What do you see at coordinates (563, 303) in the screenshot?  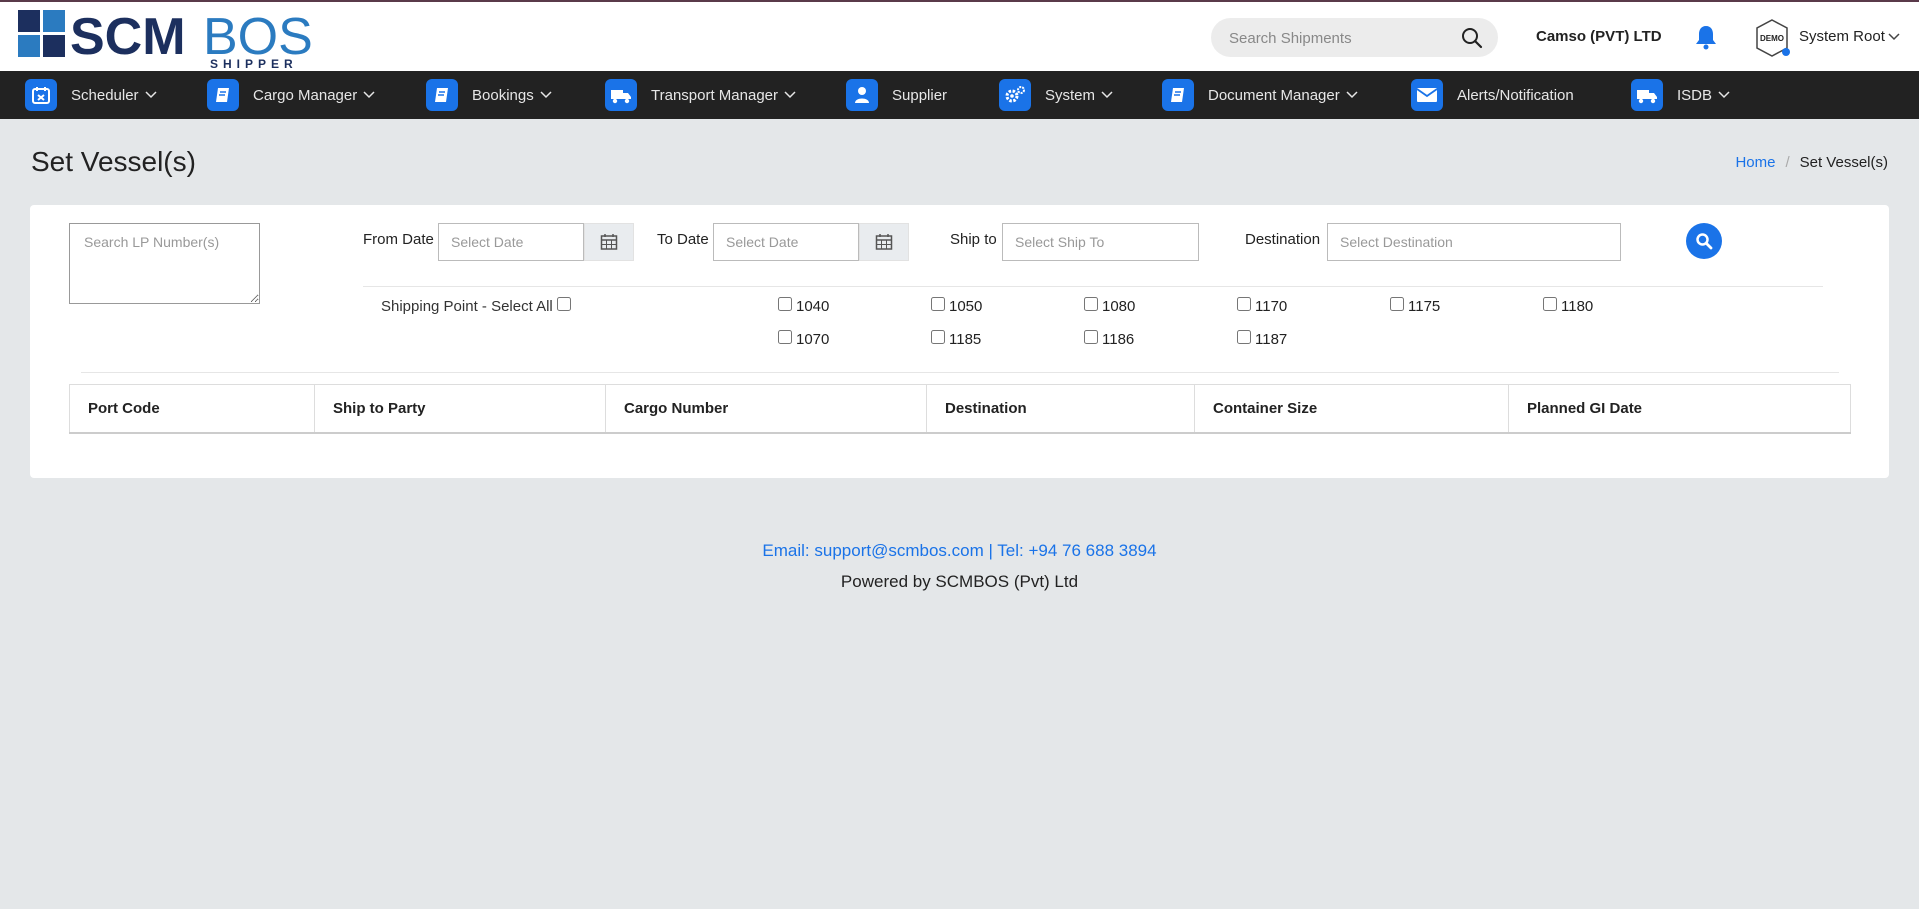 I see `select-all-checkbox` at bounding box center [563, 303].